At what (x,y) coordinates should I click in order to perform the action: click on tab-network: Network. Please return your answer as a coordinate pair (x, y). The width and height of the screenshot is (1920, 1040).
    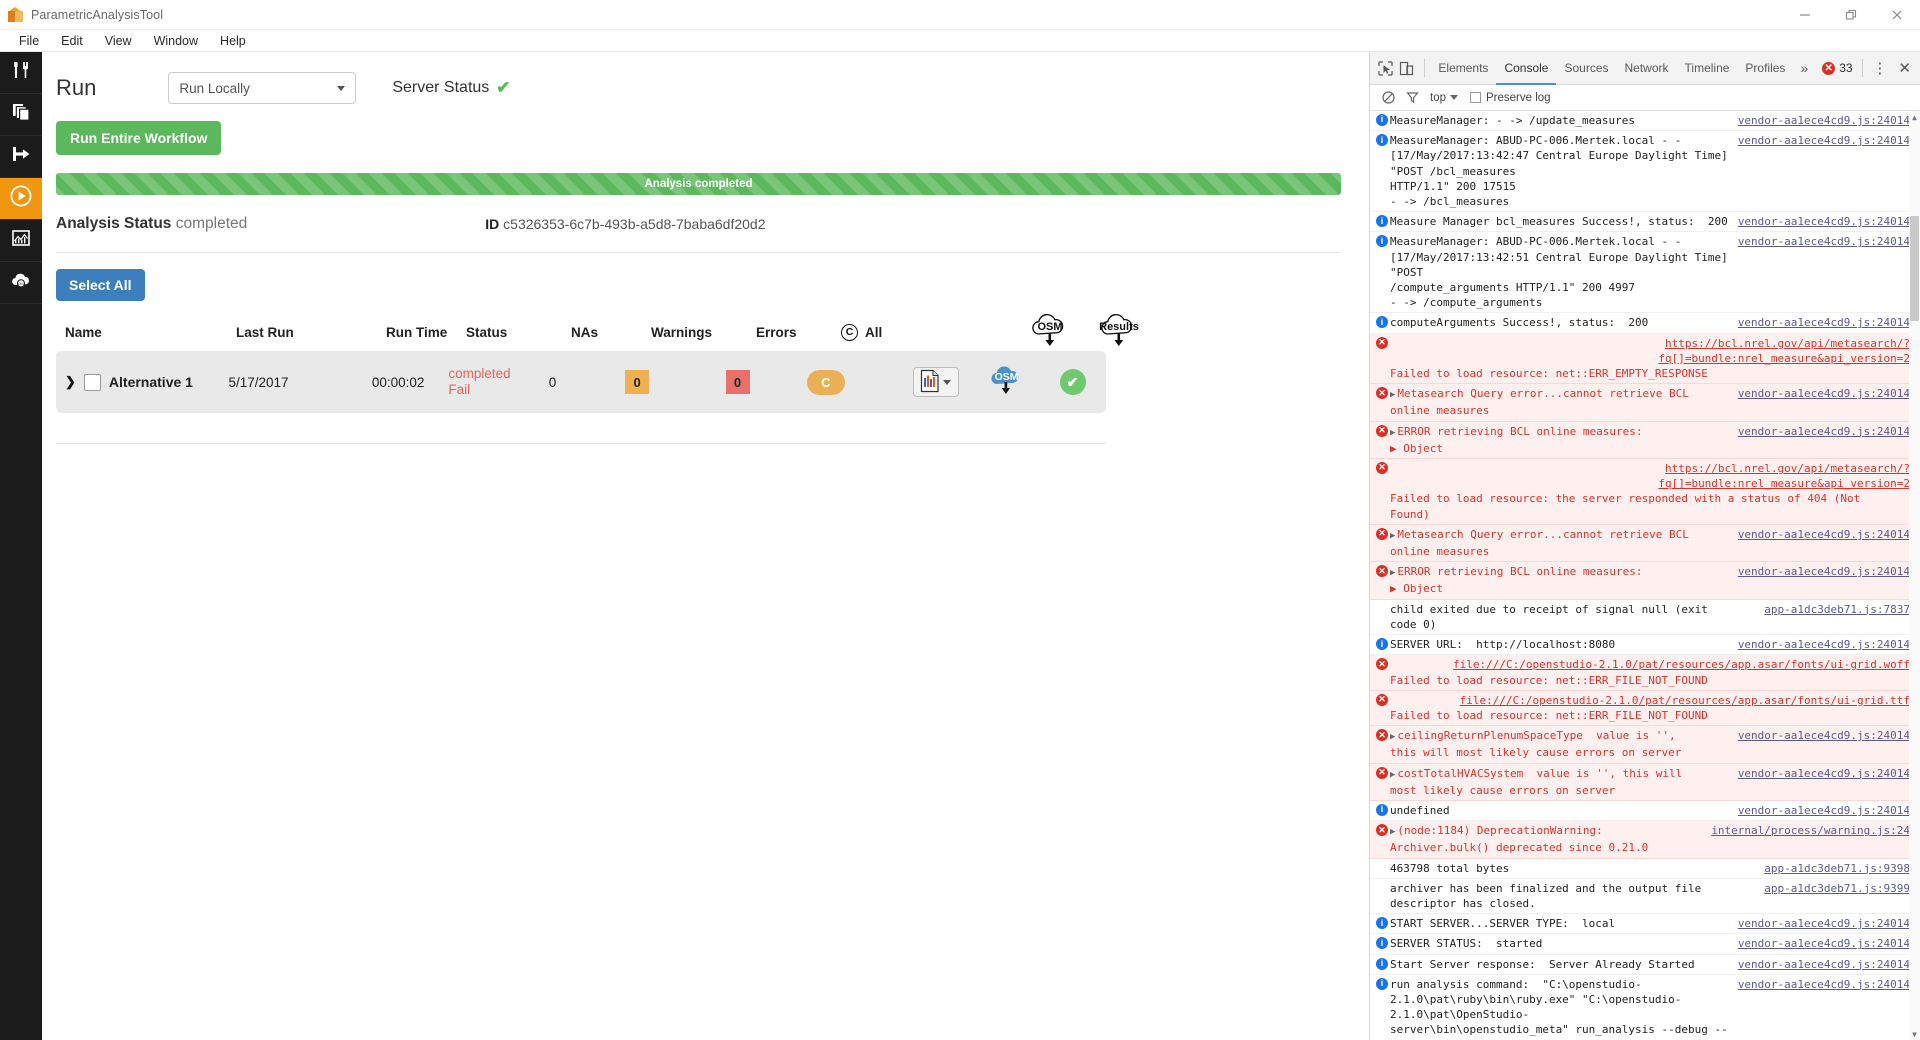
    Looking at the image, I should click on (1647, 68).